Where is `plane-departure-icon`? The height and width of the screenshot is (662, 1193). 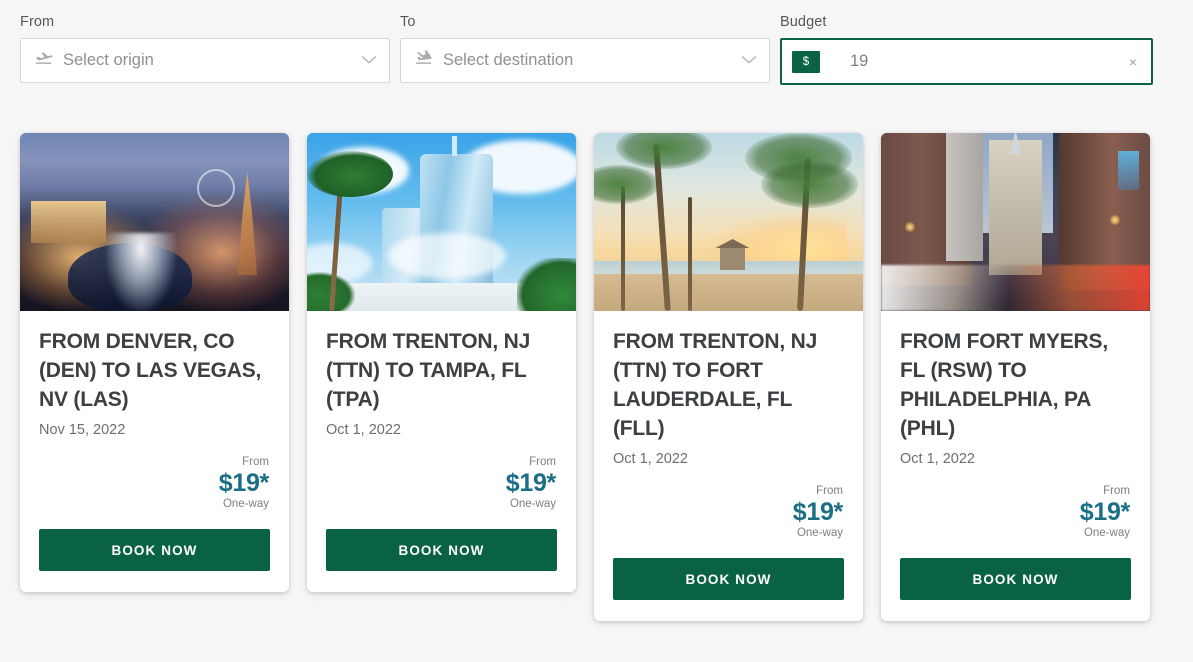 plane-departure-icon is located at coordinates (44, 60).